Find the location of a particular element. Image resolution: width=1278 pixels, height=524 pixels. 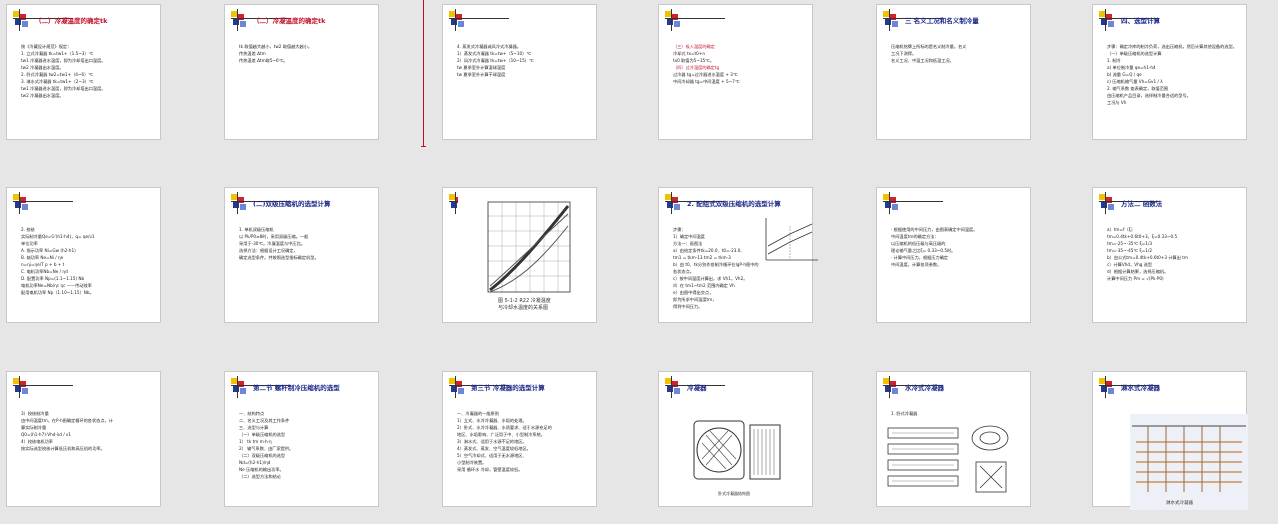

slide-text-line: 计算中间压力 Pm = √(Pk·P0) is located at coordinates (1135, 278).